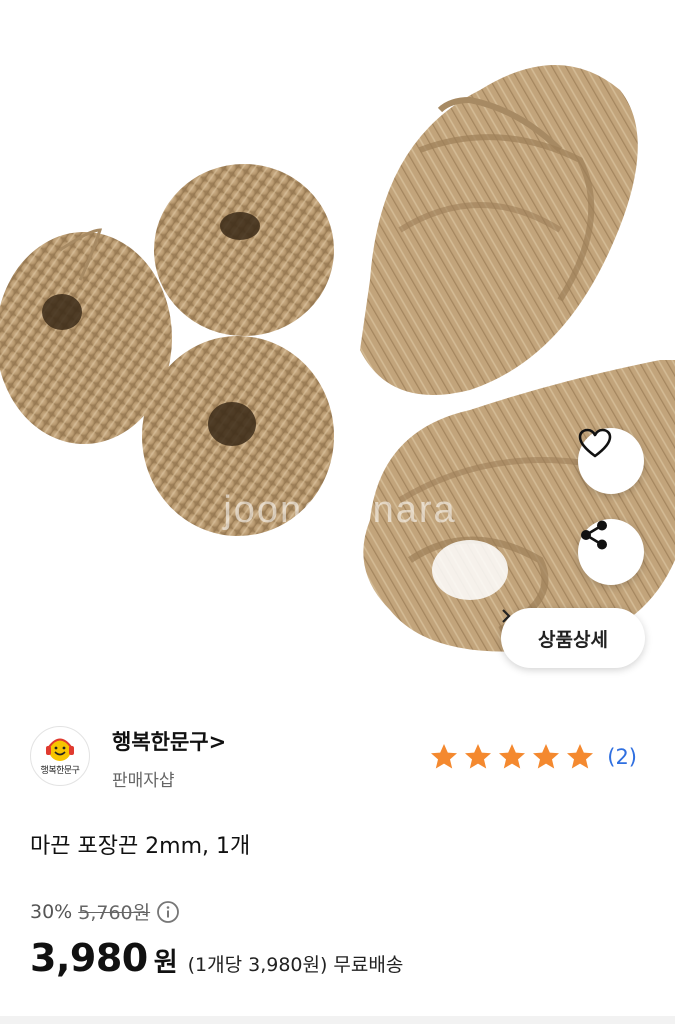  I want to click on seller-avatar: 행복한문구, so click(60, 756).